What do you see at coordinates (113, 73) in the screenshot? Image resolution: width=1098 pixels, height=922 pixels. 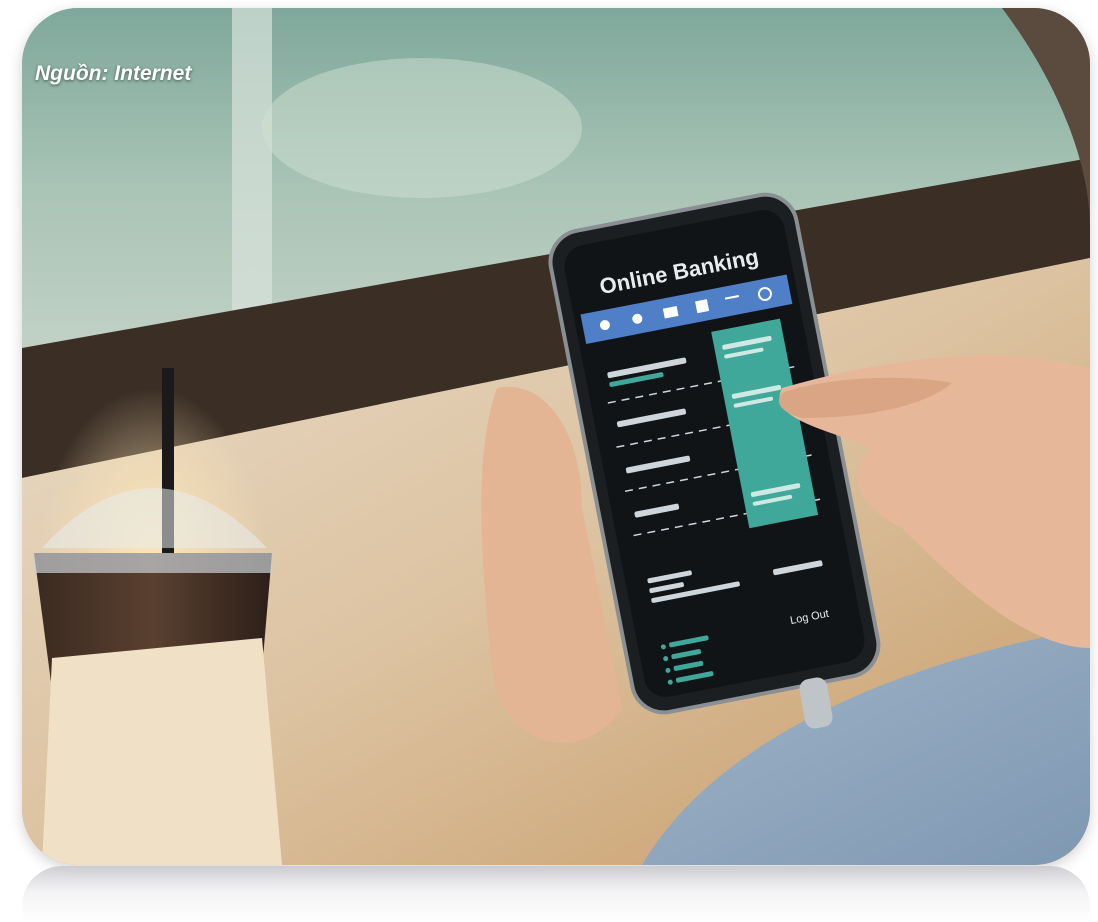 I see `image-source-caption: Nguồn: Internet` at bounding box center [113, 73].